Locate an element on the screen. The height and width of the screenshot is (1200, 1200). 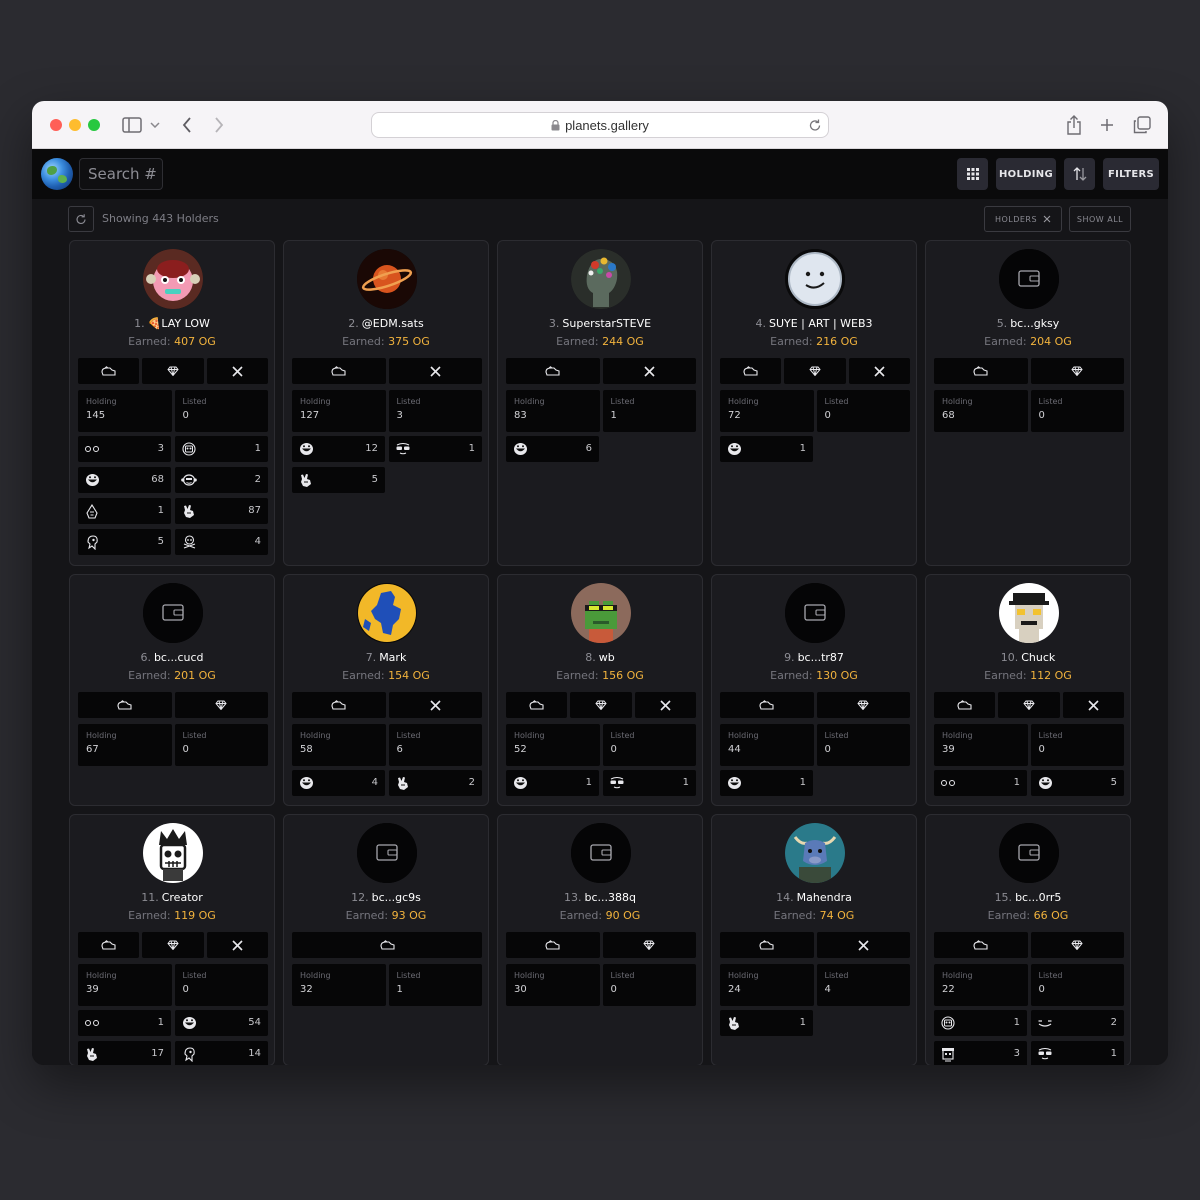
holder-name: 1. 🍕LAY LOW is located at coordinates (172, 323).